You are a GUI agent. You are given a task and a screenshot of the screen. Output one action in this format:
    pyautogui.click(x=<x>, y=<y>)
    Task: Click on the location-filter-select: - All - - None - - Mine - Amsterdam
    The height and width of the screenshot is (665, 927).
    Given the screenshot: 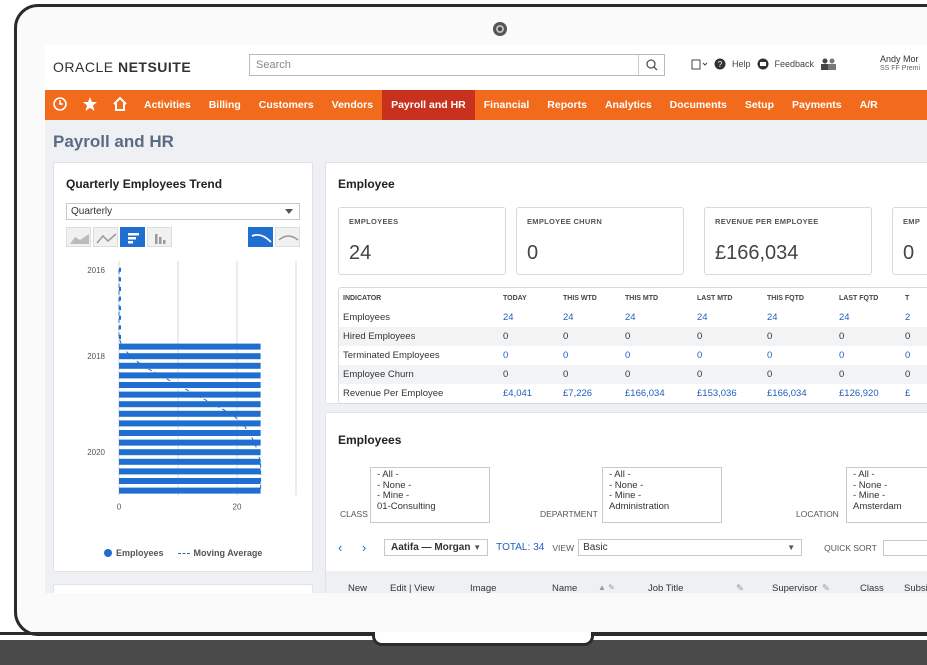 What is the action you would take?
    pyautogui.click(x=886, y=495)
    